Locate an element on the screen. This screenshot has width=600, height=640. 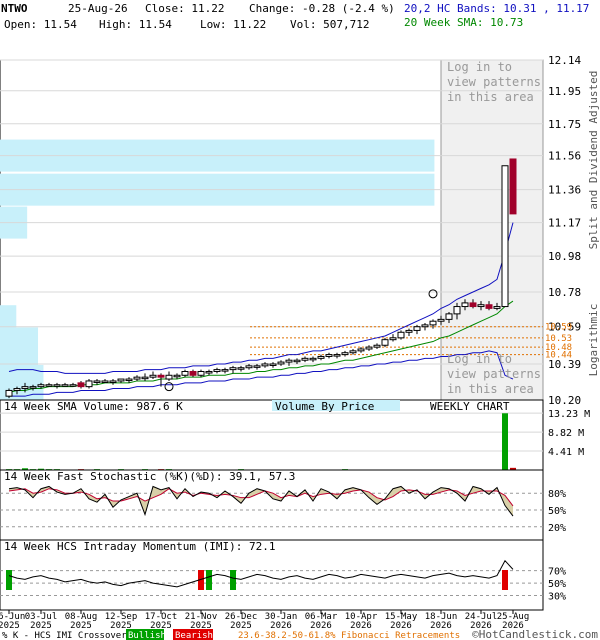
weekly-chart-label: WEEKLY CHART is located at coordinates (470, 406).